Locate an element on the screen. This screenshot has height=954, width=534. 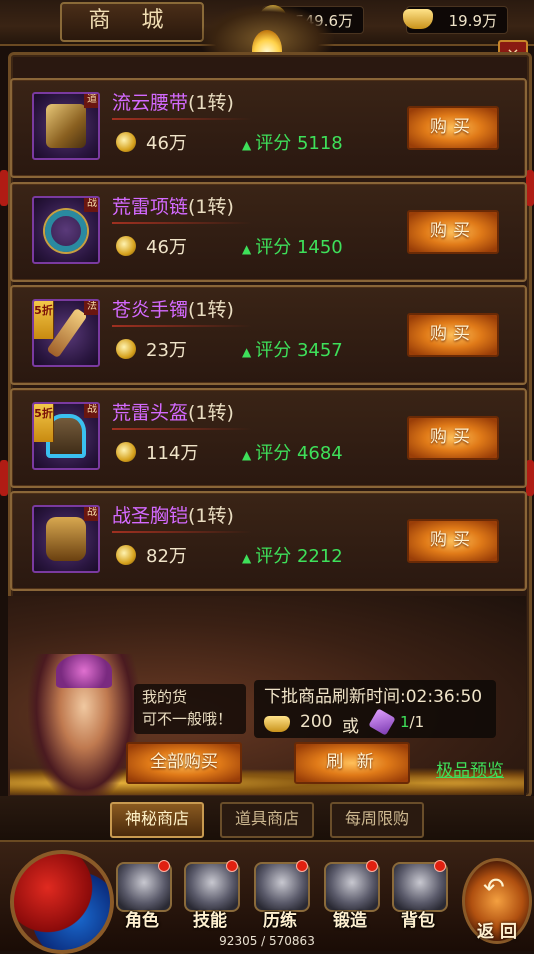
or-label: 或 is located at coordinates (350, 727).